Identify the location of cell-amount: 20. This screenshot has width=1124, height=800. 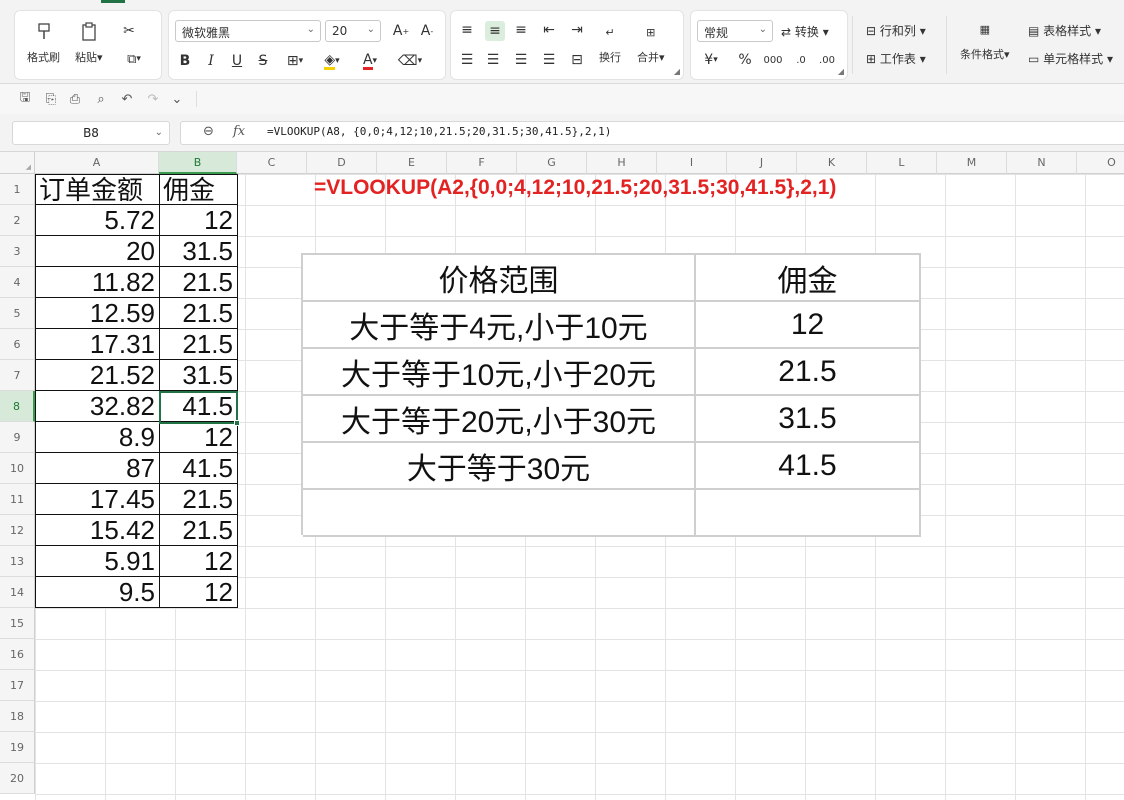
(97, 251).